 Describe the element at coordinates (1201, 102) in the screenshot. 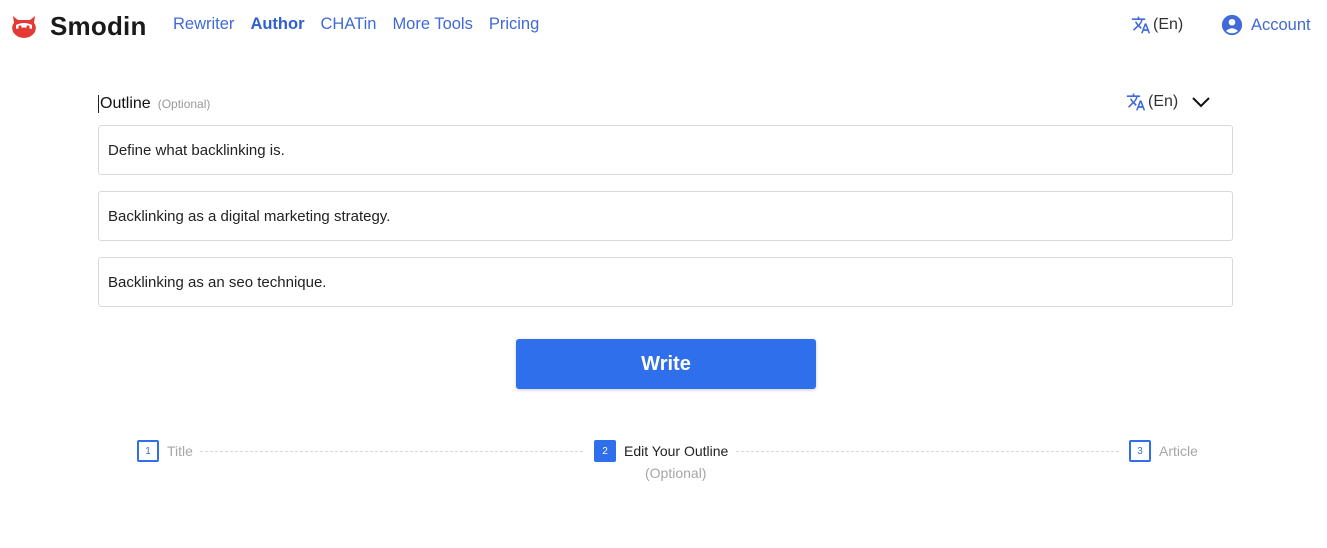

I see `chevron-down-icon` at that location.